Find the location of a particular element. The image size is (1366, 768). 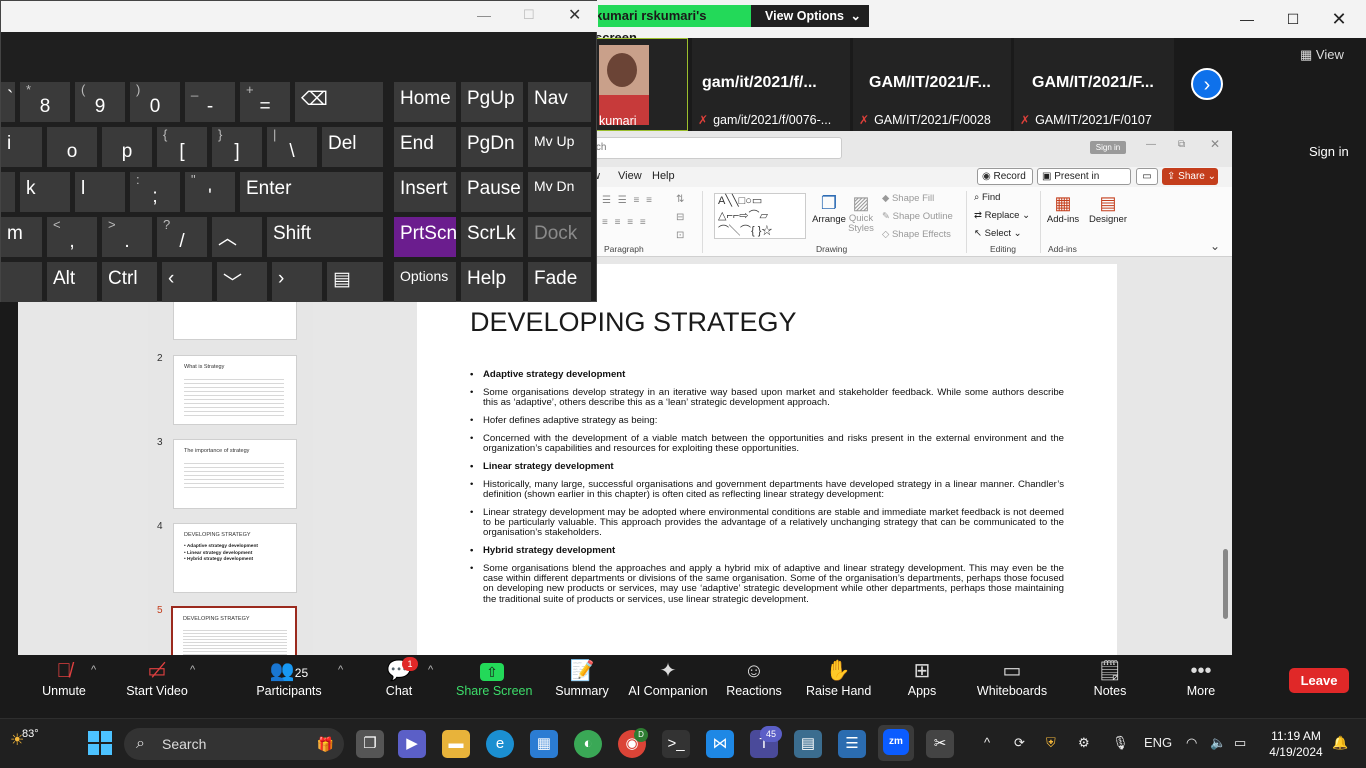

key-p: p is located at coordinates (127, 147).